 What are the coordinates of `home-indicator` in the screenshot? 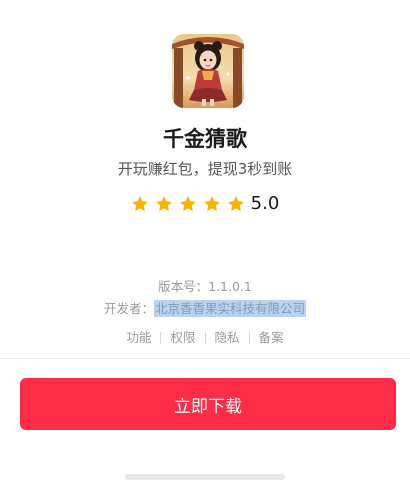 It's located at (205, 477).